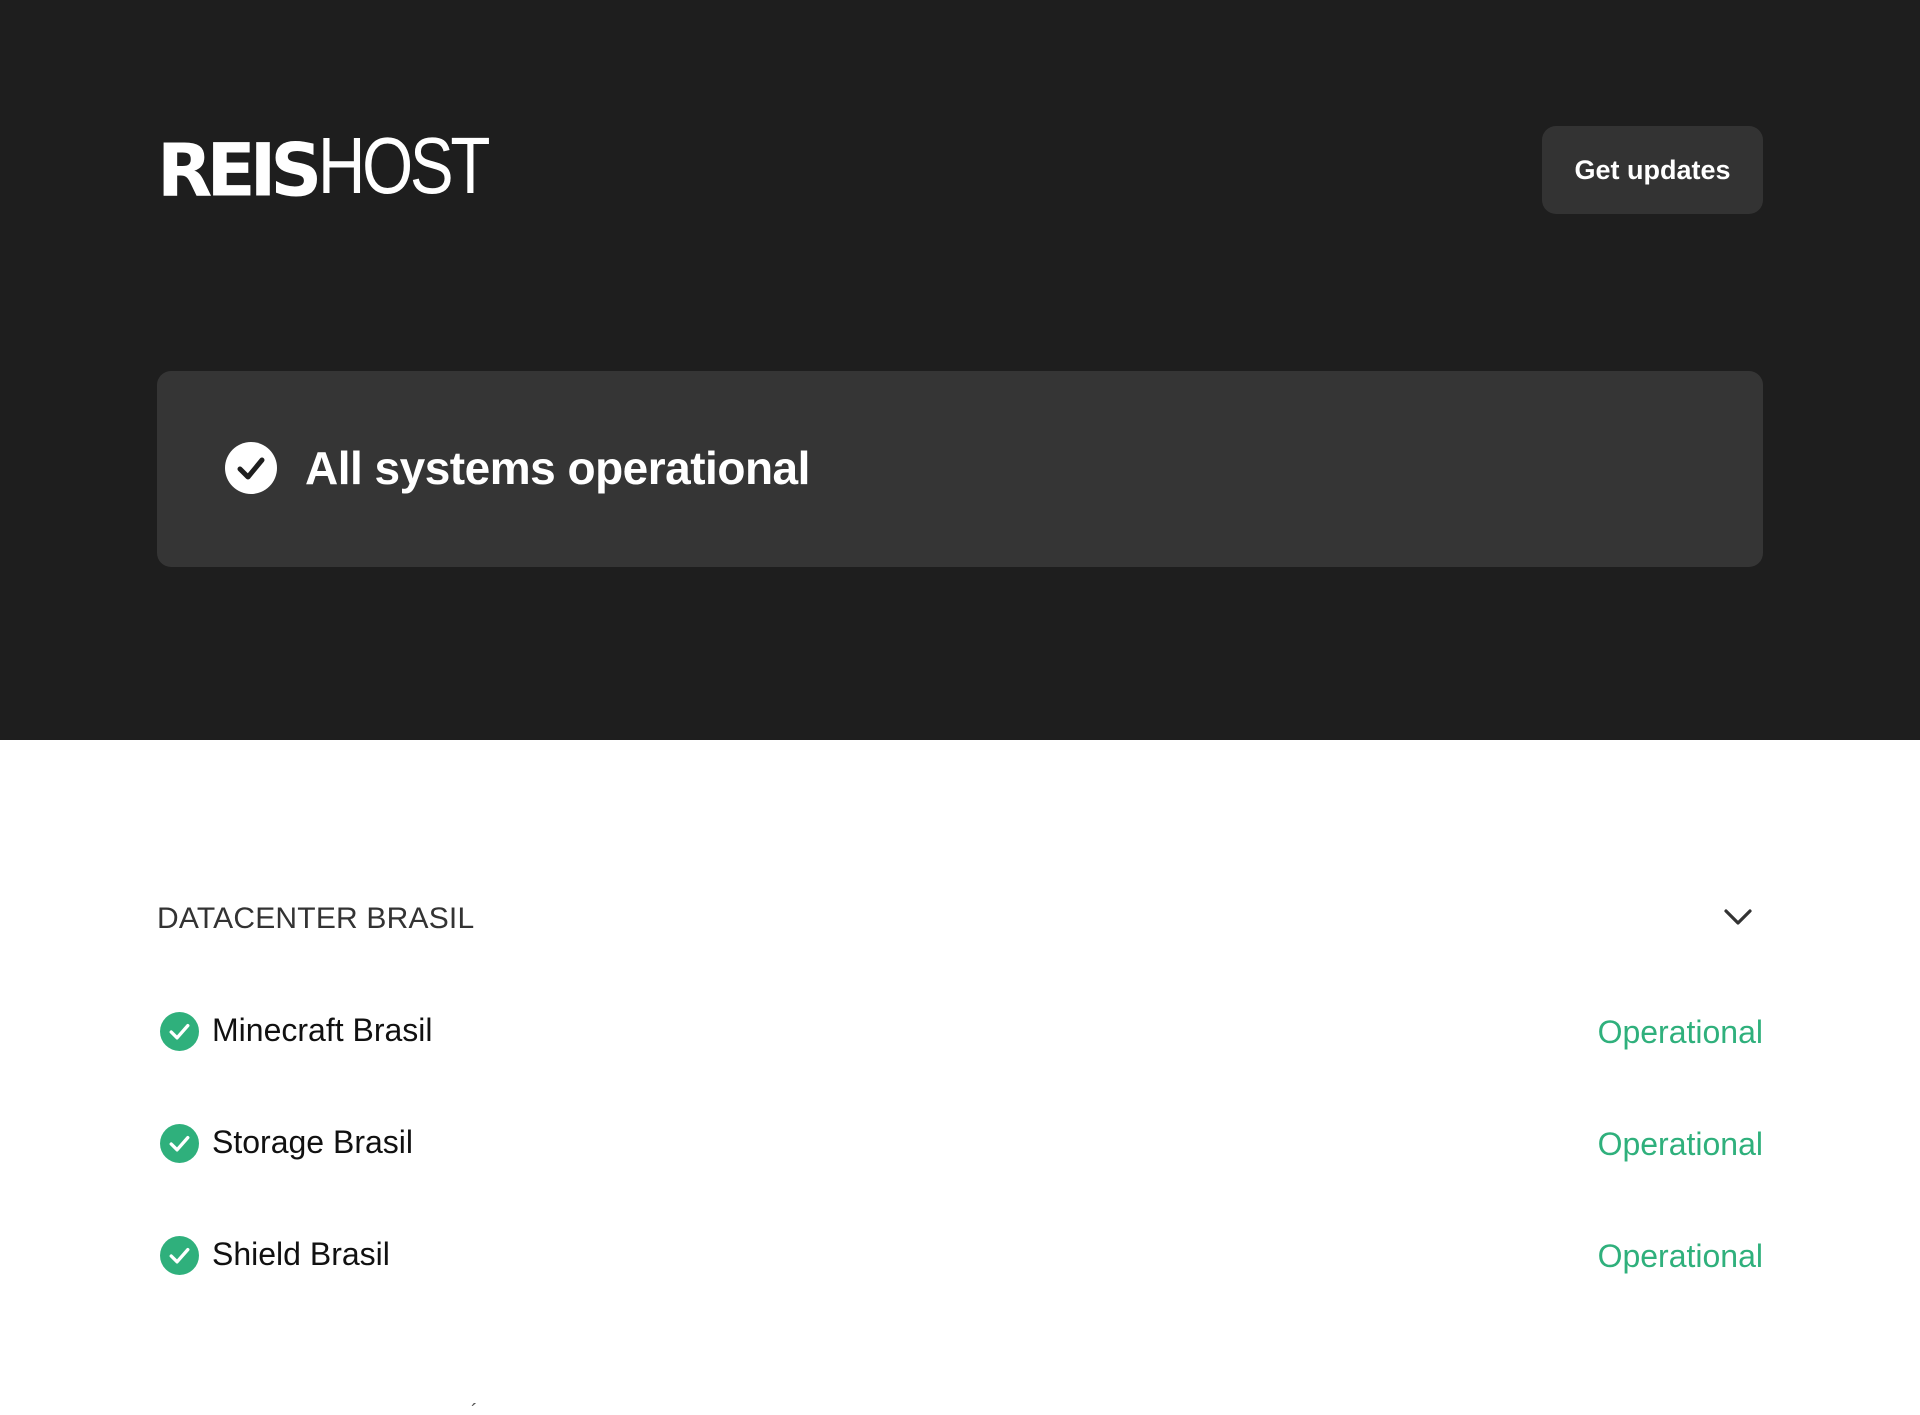 The image size is (1920, 1415). Describe the element at coordinates (960, 920) in the screenshot. I see `group-header-datacenter-brasil: DATACENTER BRASIL` at that location.